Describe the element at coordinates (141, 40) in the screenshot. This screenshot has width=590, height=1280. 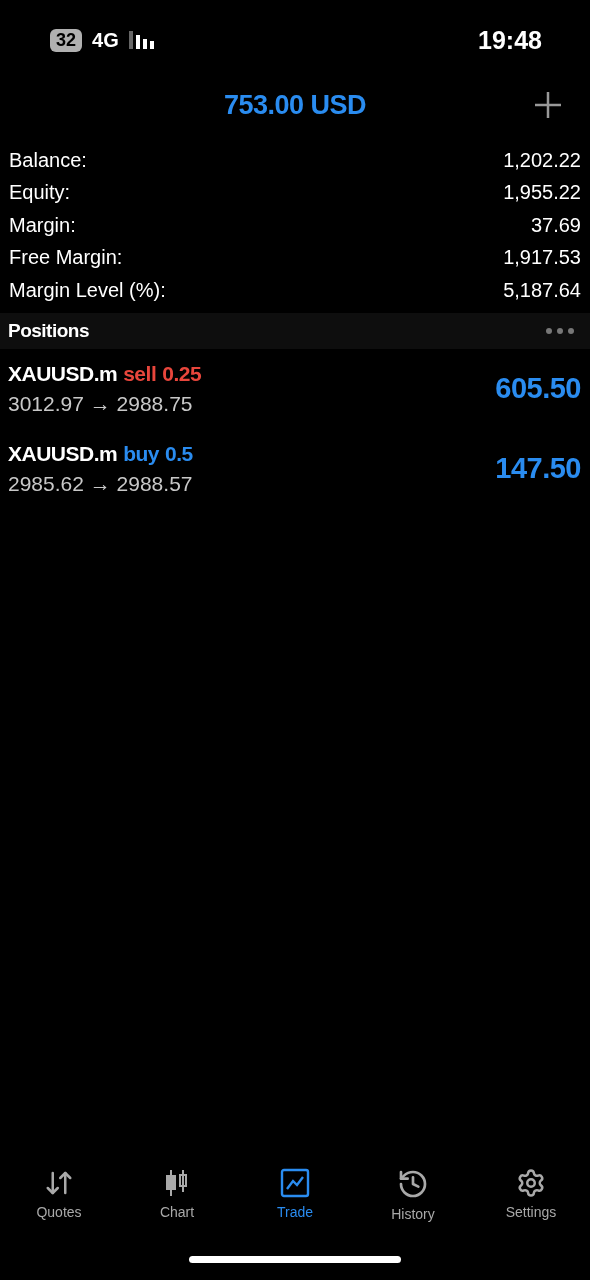
I see `signal-icon` at that location.